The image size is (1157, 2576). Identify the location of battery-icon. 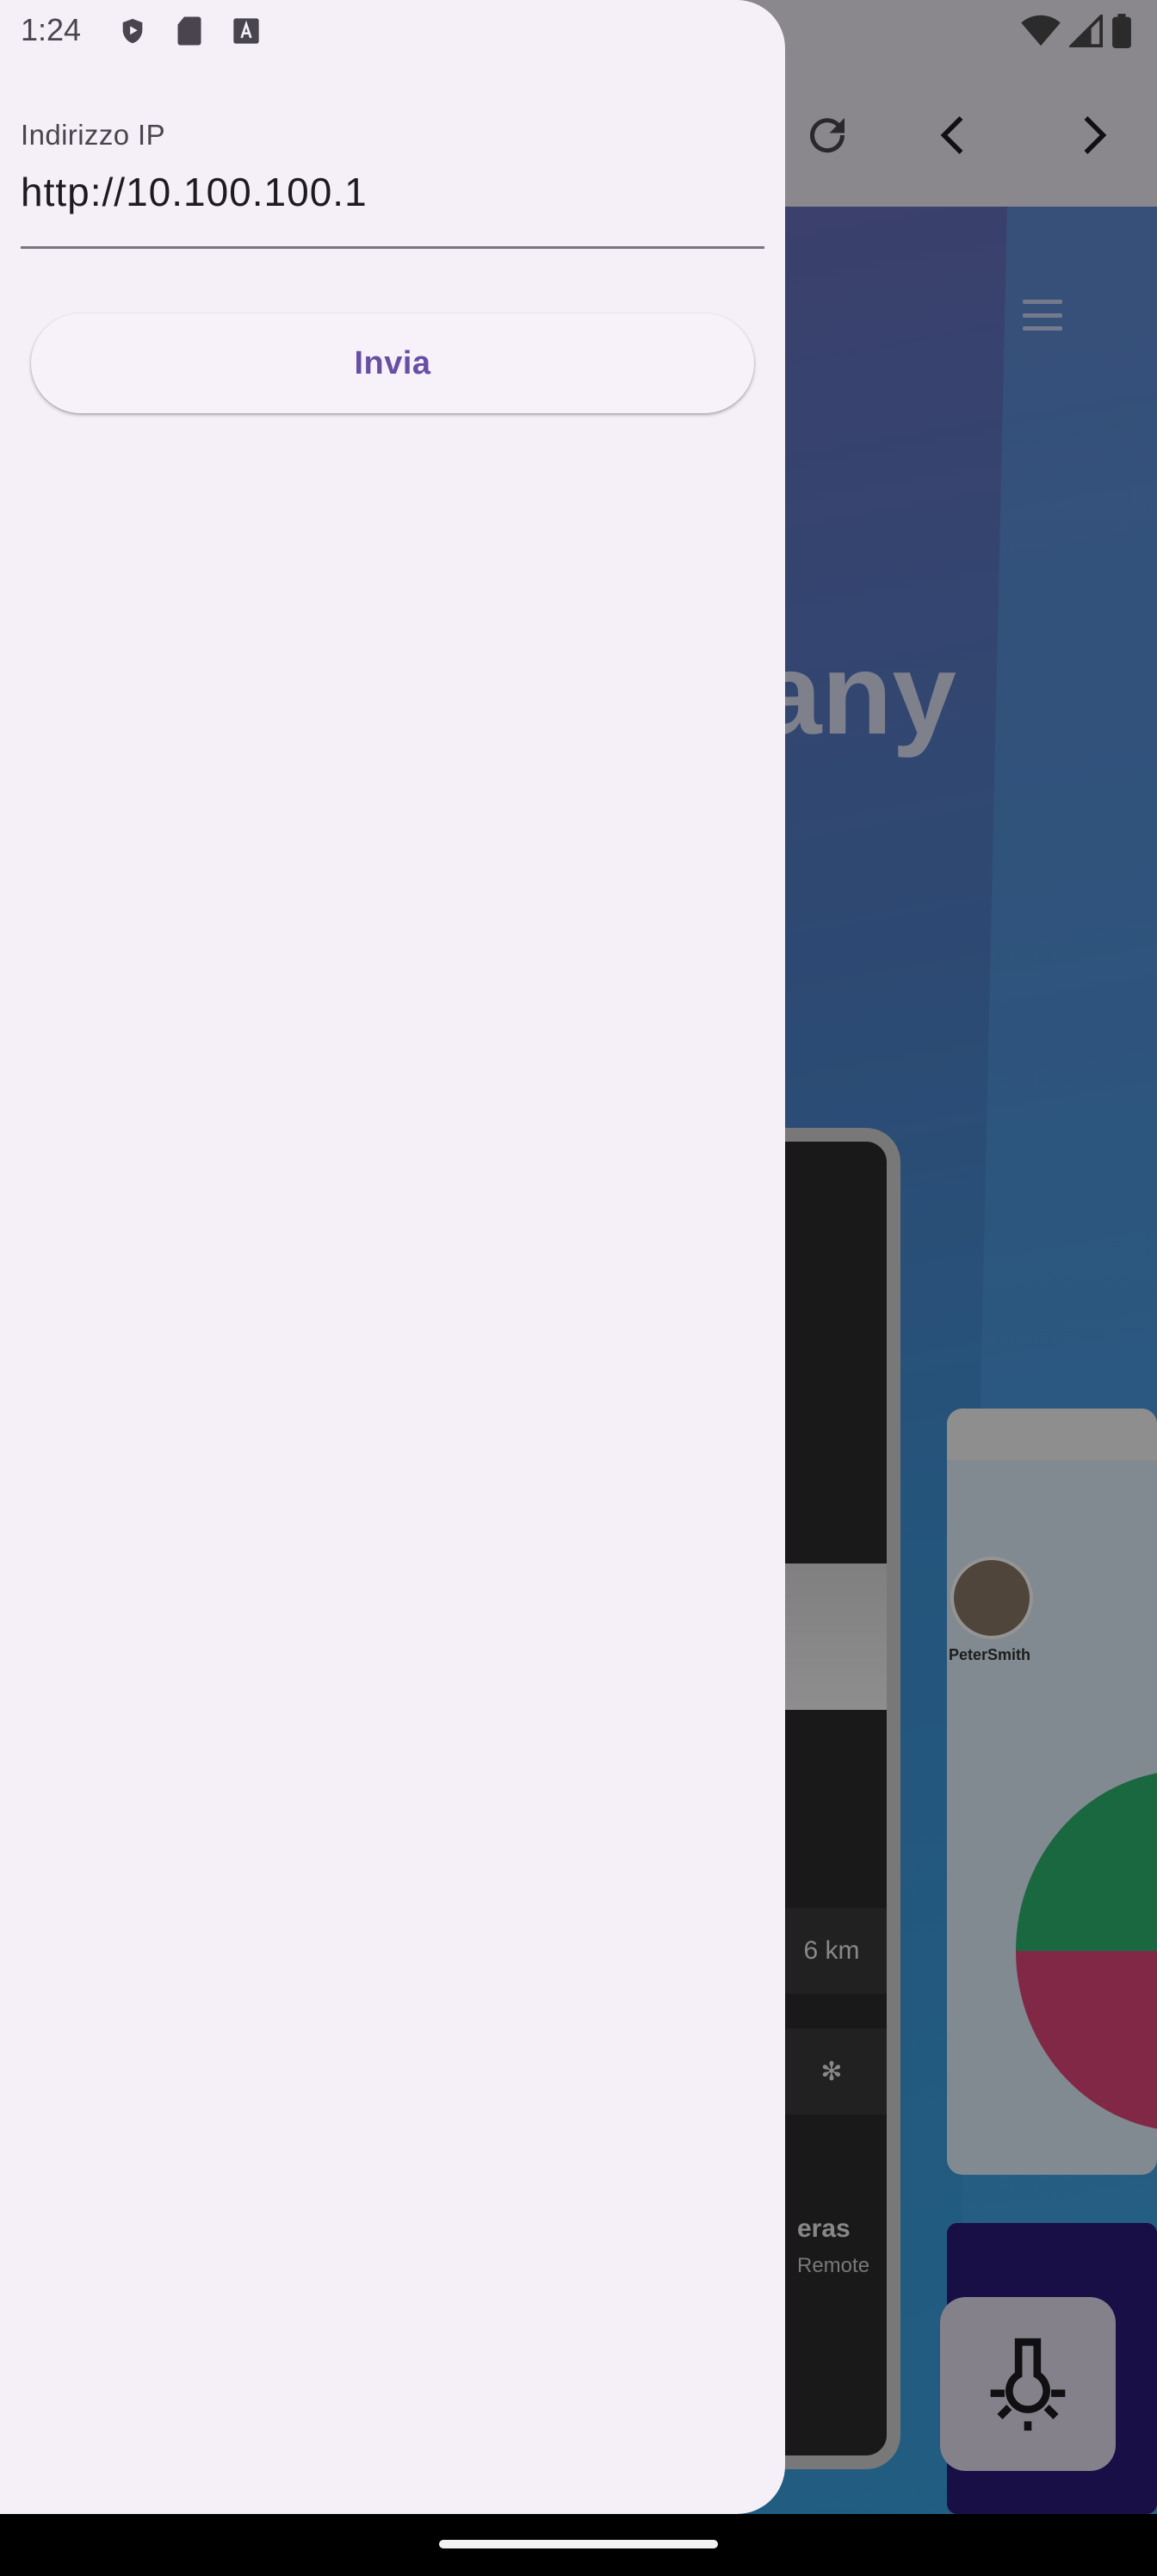
(1121, 31).